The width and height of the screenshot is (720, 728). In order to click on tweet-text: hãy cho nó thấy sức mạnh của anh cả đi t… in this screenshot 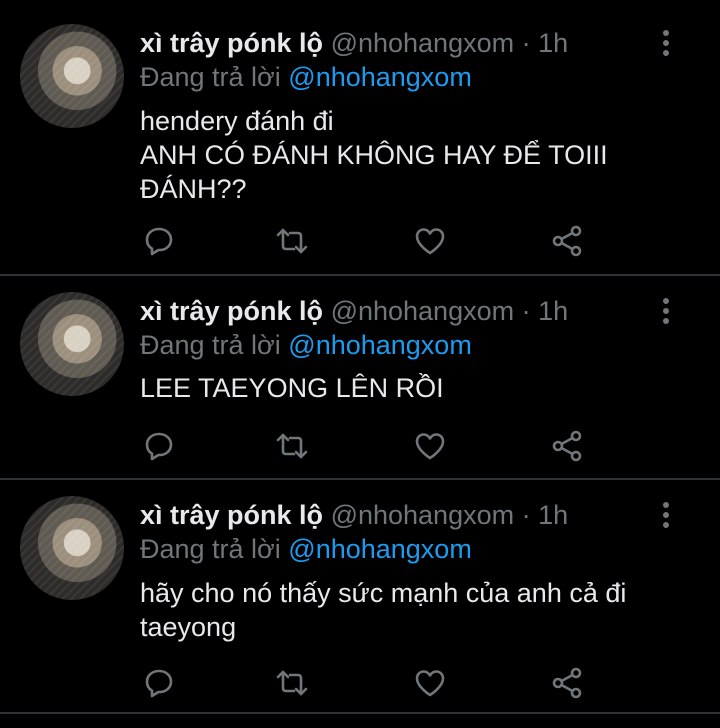, I will do `click(410, 610)`.